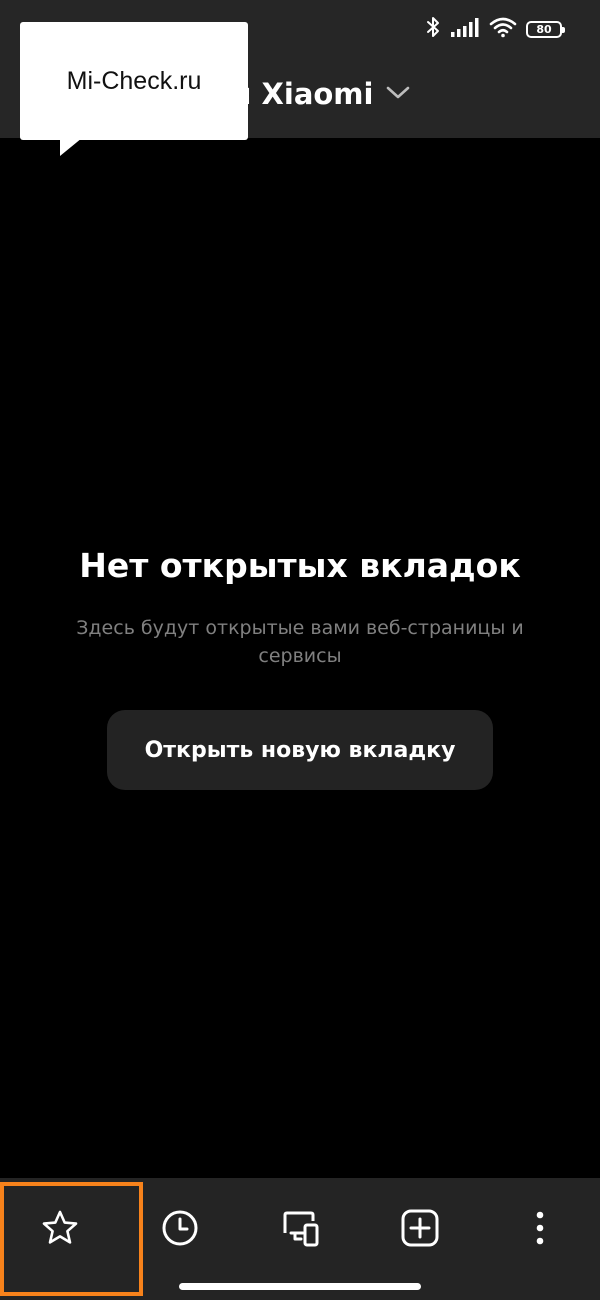 The width and height of the screenshot is (600, 1300). I want to click on status-bar: 80, so click(495, 29).